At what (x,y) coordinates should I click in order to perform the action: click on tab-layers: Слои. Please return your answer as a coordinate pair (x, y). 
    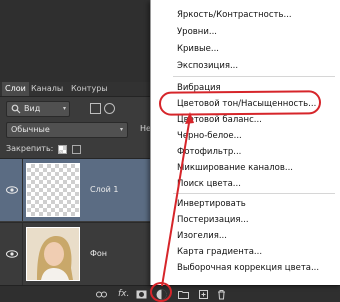
    Looking at the image, I should click on (15, 89).